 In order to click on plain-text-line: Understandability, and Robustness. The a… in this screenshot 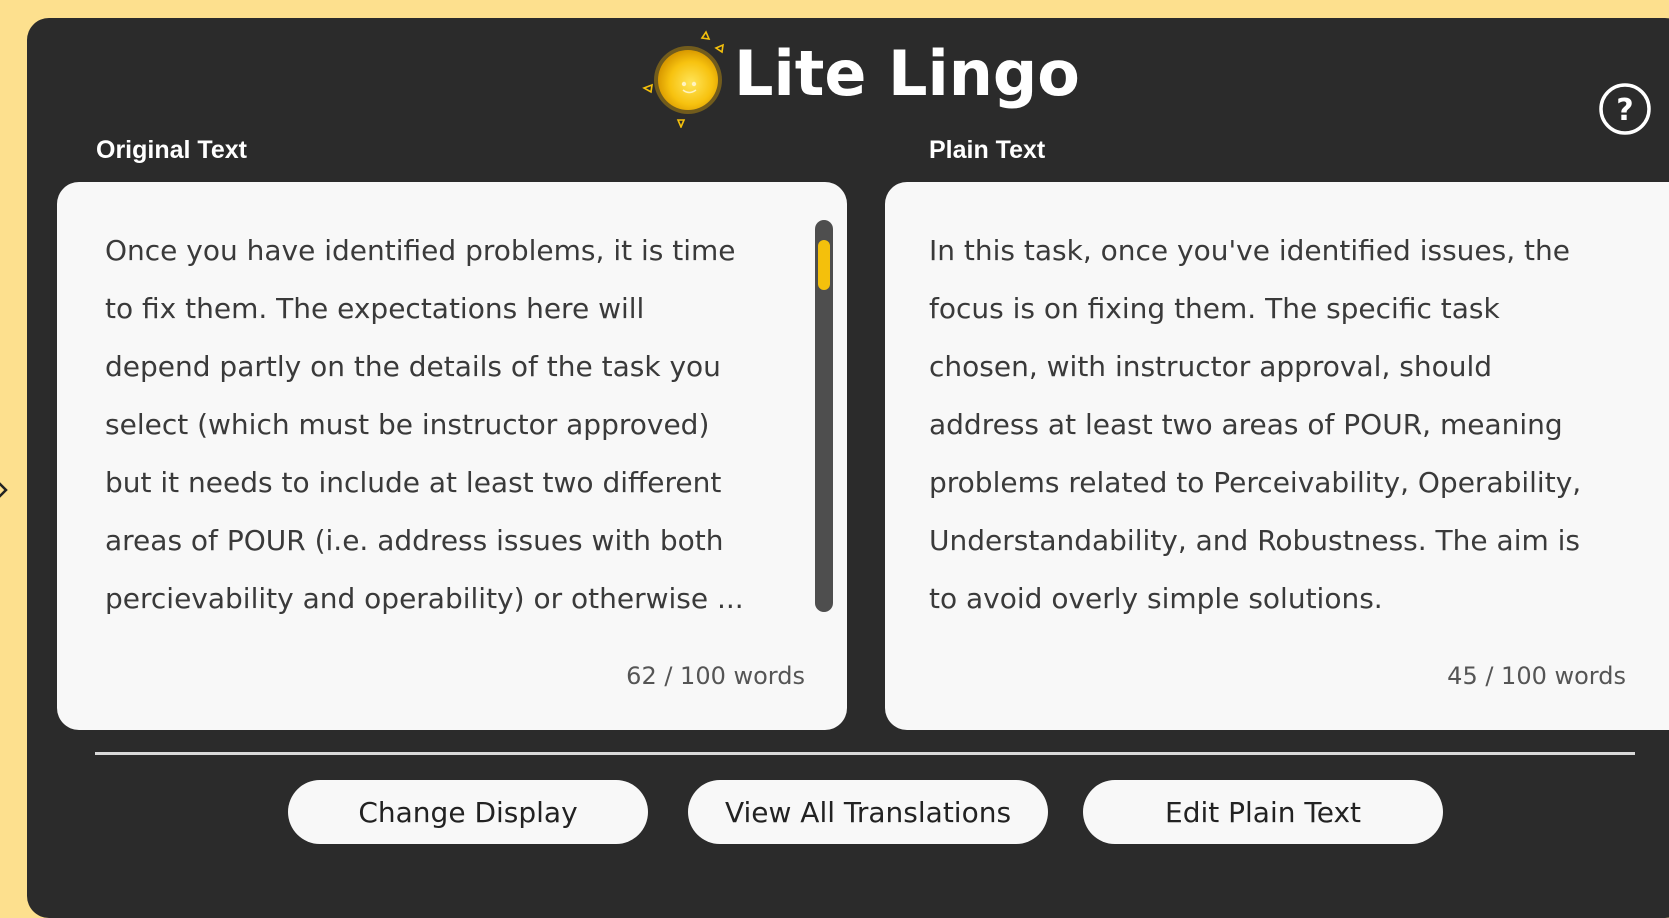, I will do `click(1255, 540)`.